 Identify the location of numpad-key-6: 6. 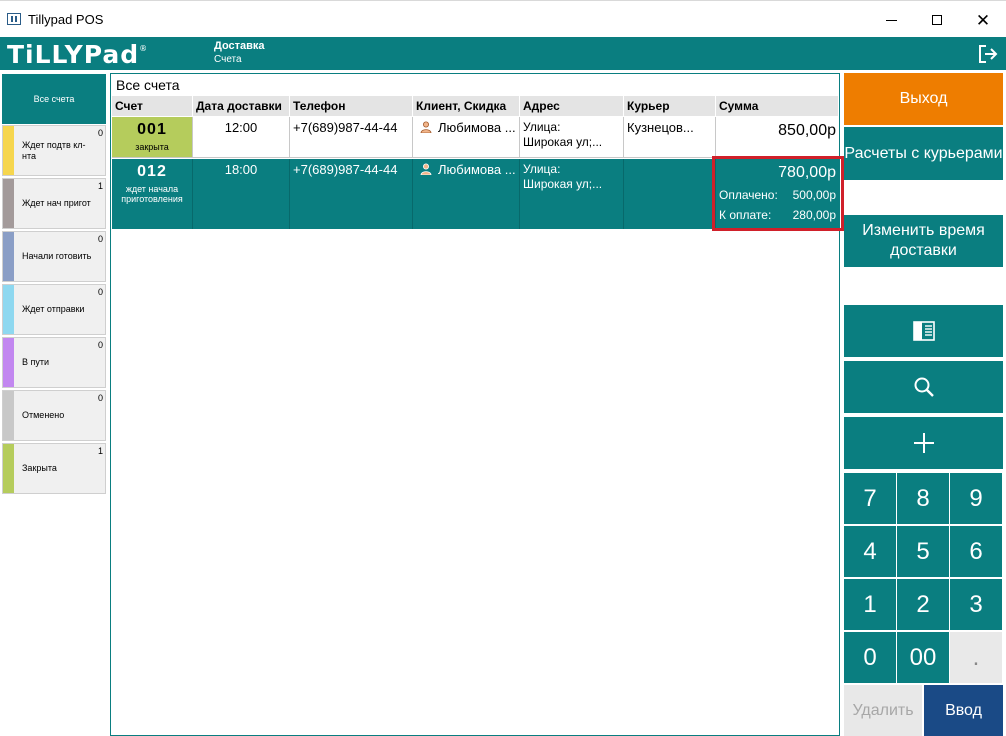
(976, 551).